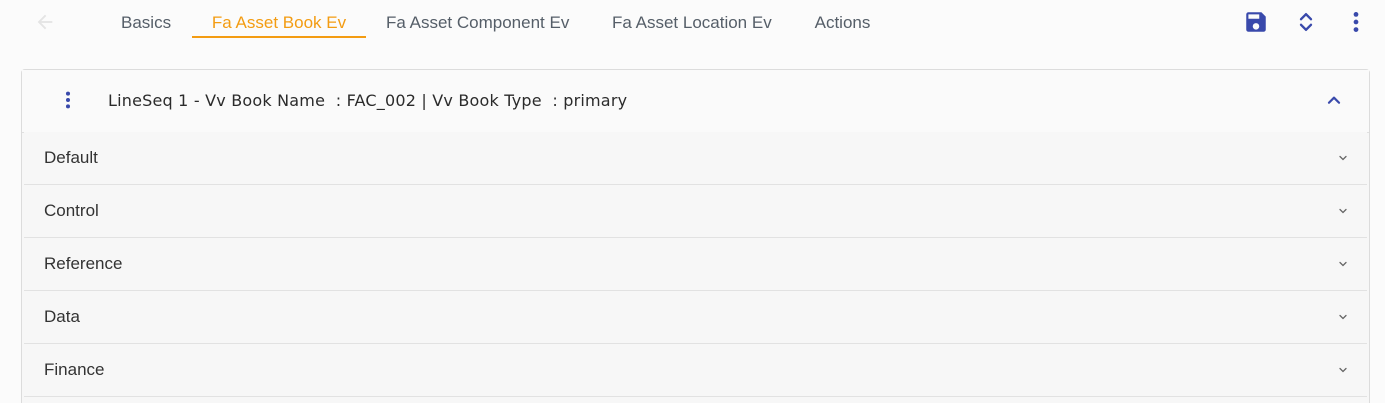 The height and width of the screenshot is (403, 1385). I want to click on tab-actions: Actions, so click(842, 20).